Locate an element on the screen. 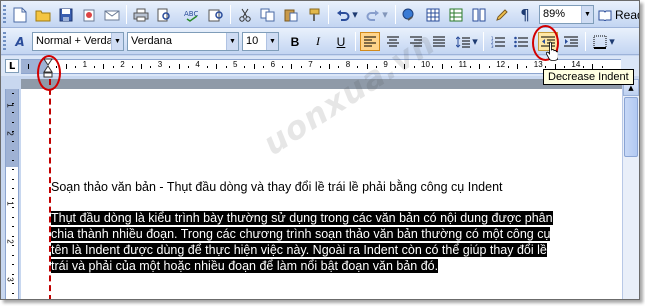 The image size is (645, 306). numbering-icon: 123 is located at coordinates (498, 41).